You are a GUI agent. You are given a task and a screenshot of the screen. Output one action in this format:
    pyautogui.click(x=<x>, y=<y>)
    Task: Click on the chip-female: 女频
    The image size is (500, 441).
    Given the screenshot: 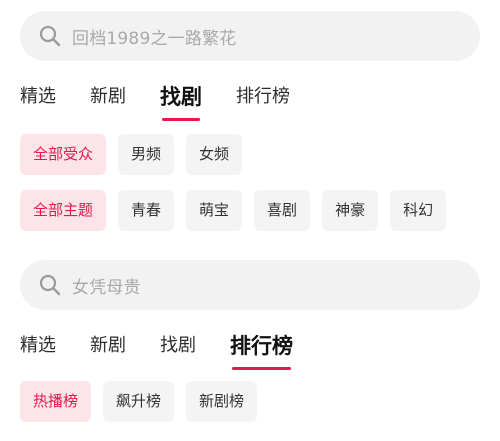 What is the action you would take?
    pyautogui.click(x=214, y=154)
    